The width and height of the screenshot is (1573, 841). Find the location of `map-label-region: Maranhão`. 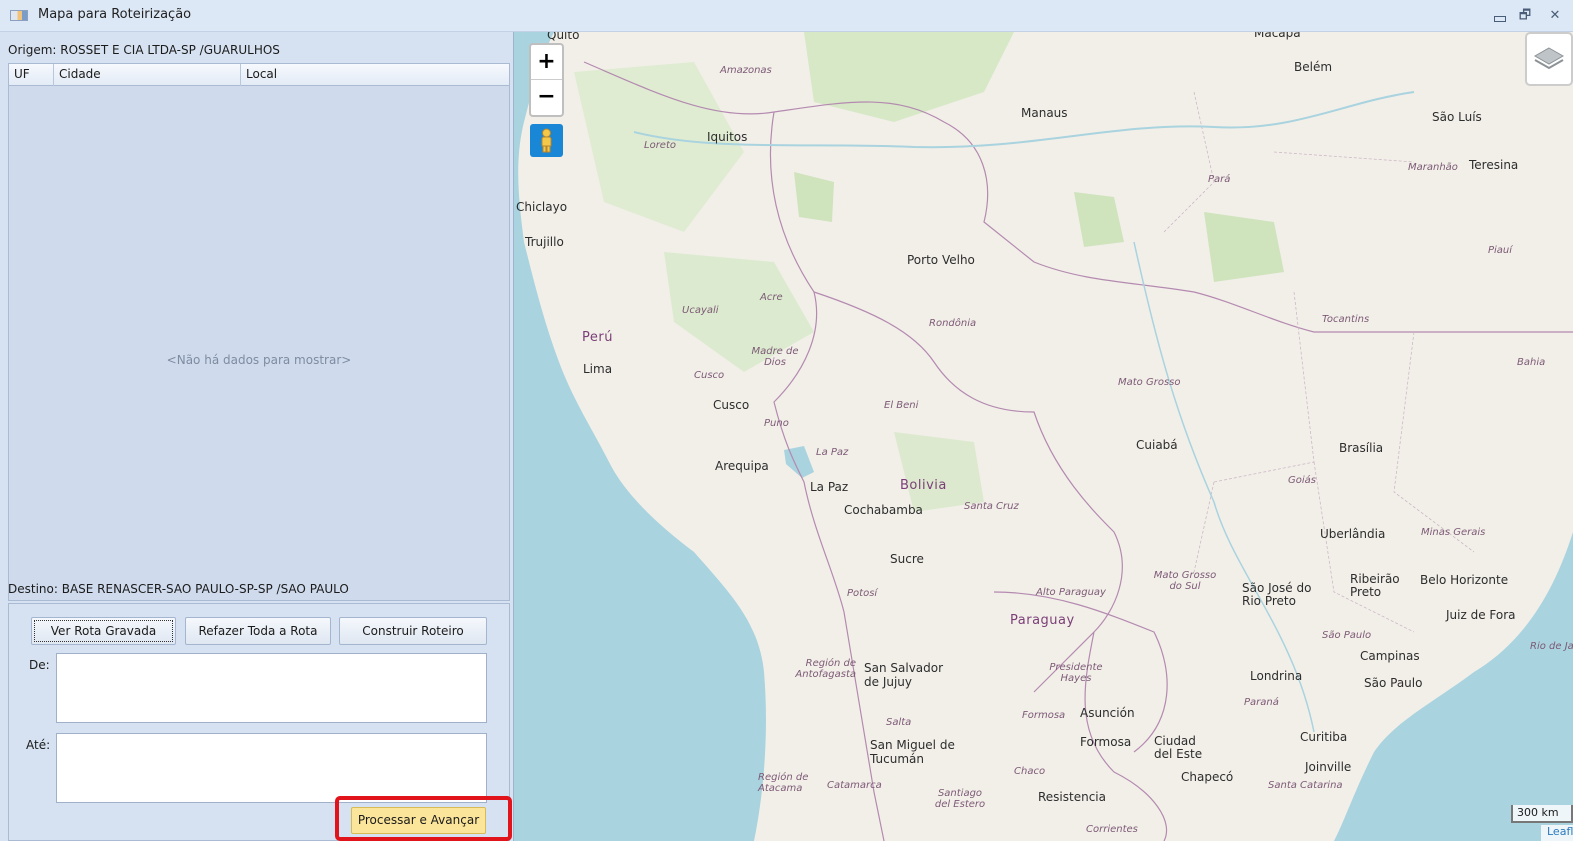

map-label-region: Maranhão is located at coordinates (1433, 167).